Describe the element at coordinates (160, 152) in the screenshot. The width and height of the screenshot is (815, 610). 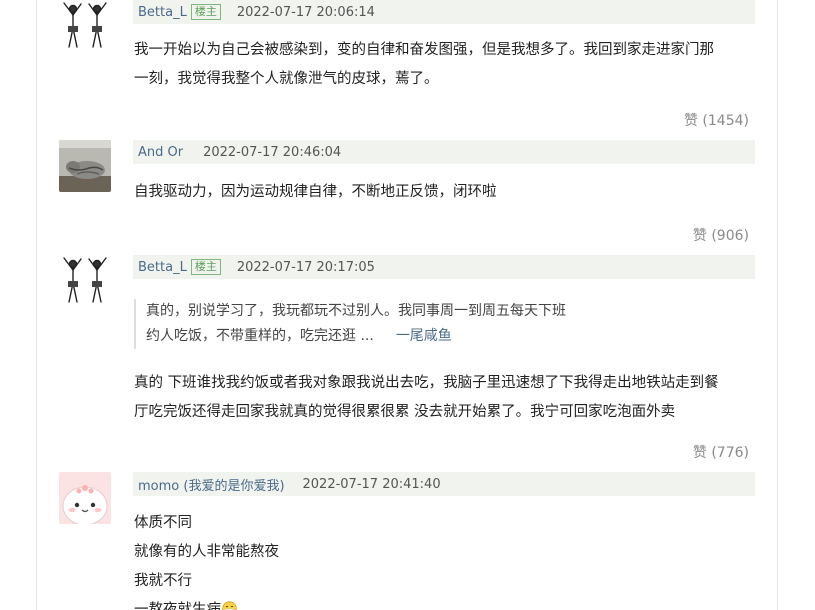
I see `username-link: And Or` at that location.